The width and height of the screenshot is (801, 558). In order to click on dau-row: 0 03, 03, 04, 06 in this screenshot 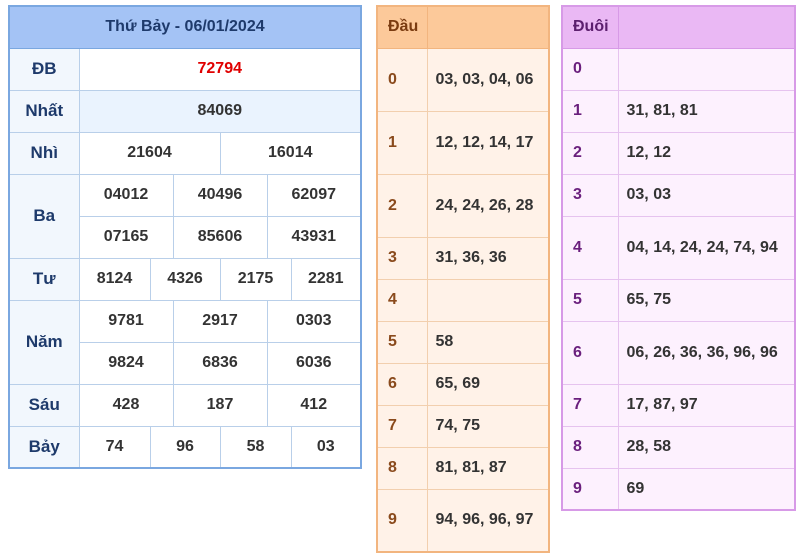, I will do `click(463, 79)`.